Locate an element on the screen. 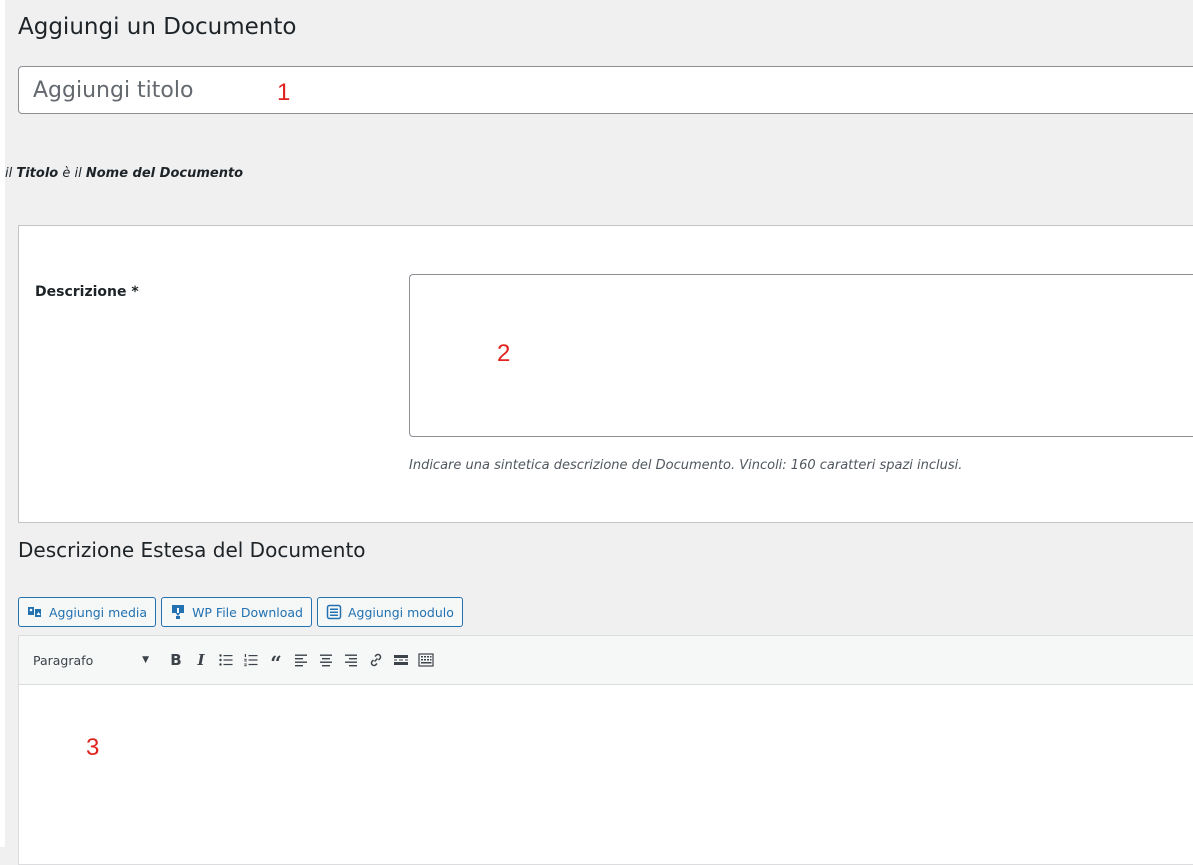 This screenshot has height=865, width=1193. numbered-list-icon is located at coordinates (251, 660).